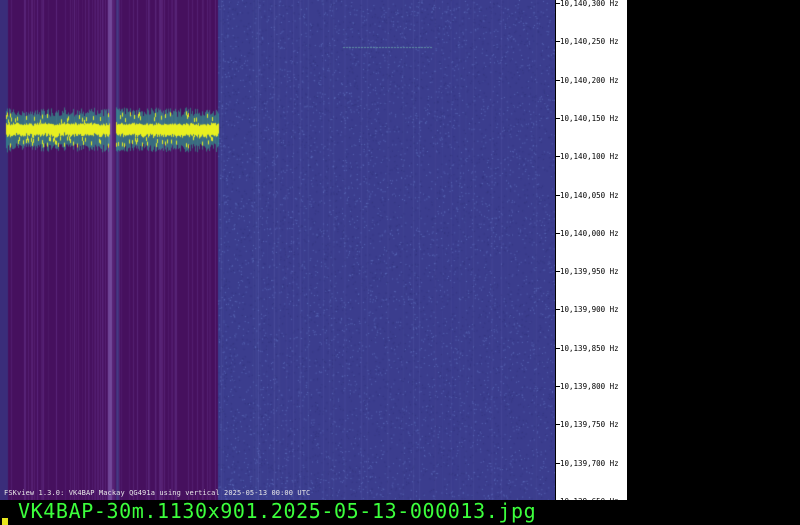 Image resolution: width=800 pixels, height=525 pixels. Describe the element at coordinates (5, 521) in the screenshot. I see `text-cursor` at that location.